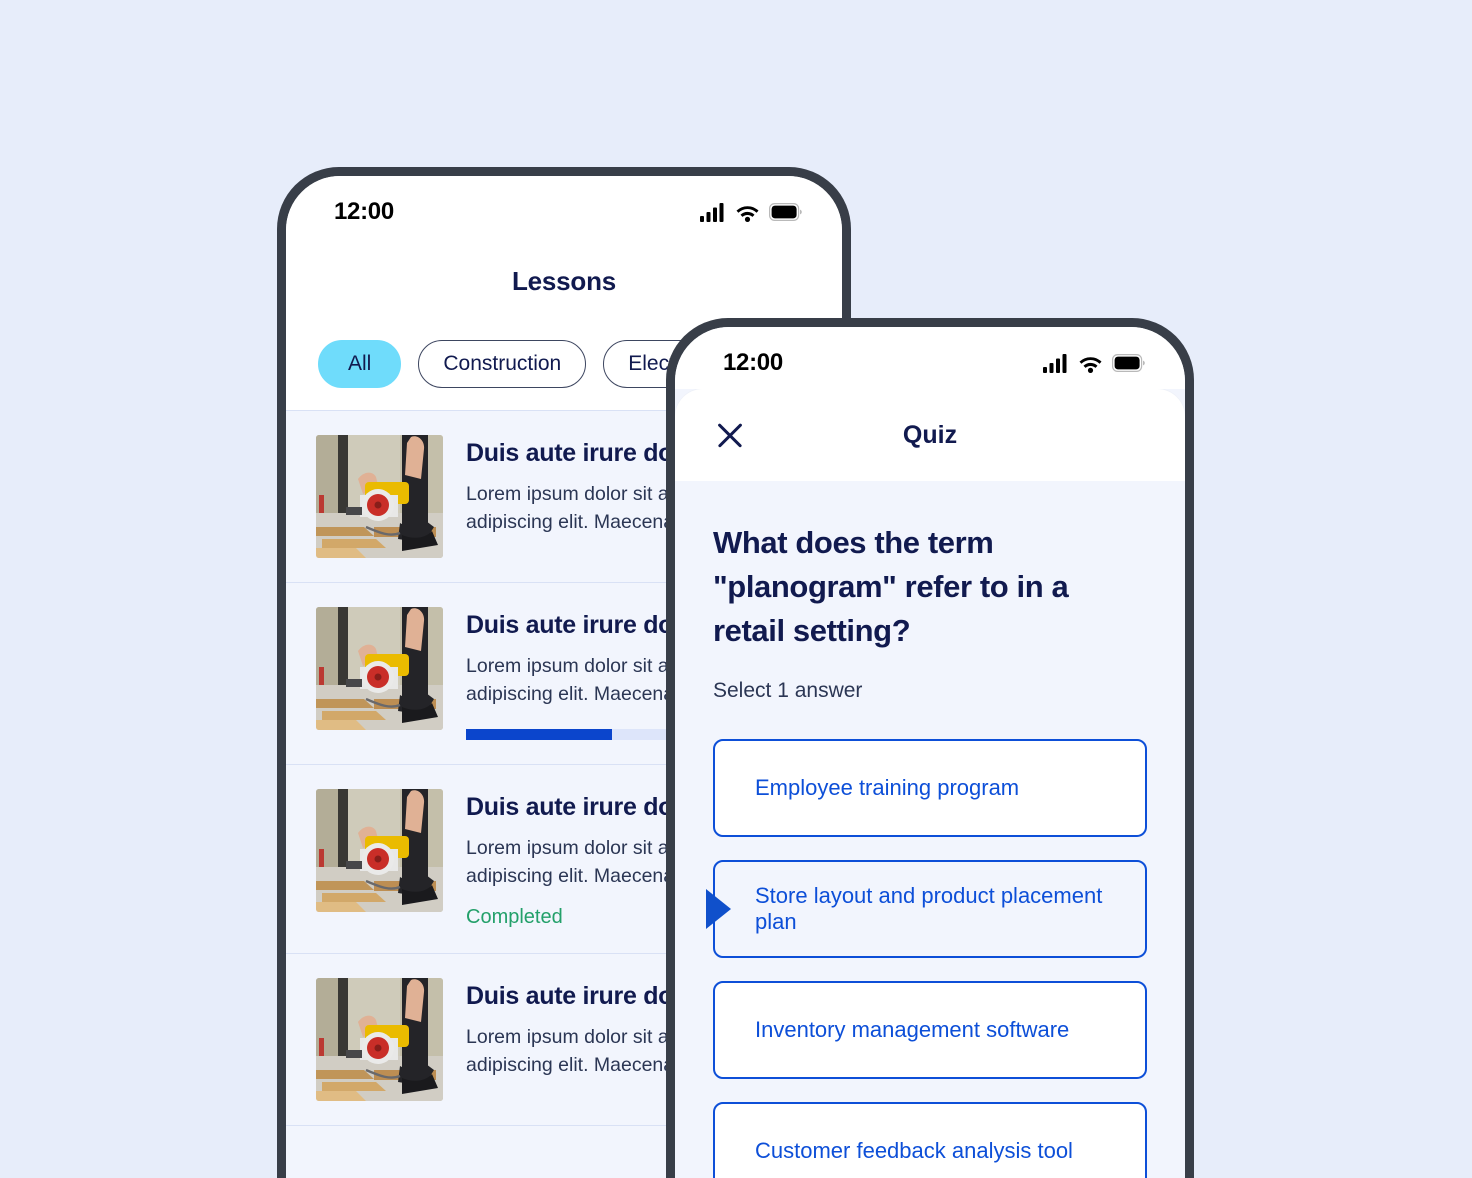  I want to click on quiz-answer-option: Inventory management software, so click(930, 1030).